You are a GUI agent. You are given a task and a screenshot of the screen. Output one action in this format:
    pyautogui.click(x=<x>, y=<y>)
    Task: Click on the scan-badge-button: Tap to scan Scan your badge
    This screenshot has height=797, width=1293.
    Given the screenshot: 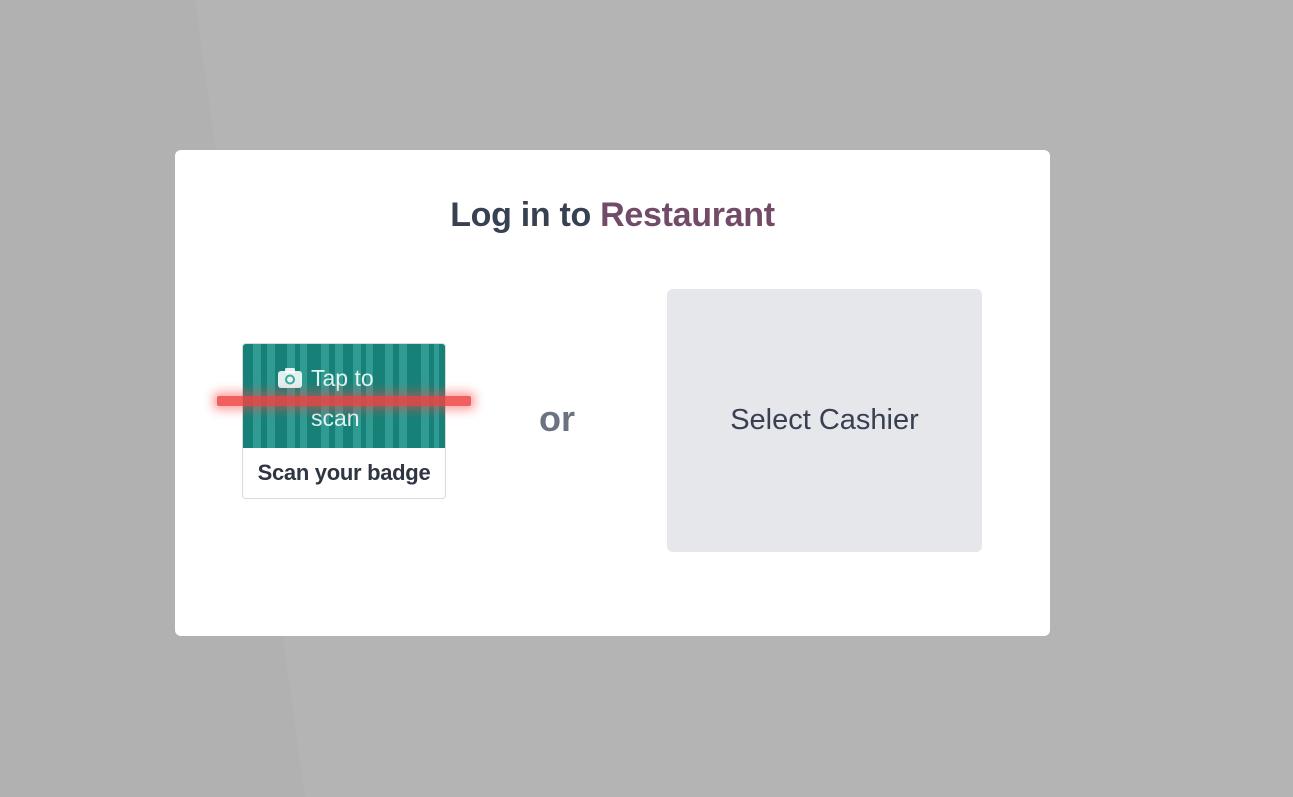 What is the action you would take?
    pyautogui.click(x=344, y=421)
    